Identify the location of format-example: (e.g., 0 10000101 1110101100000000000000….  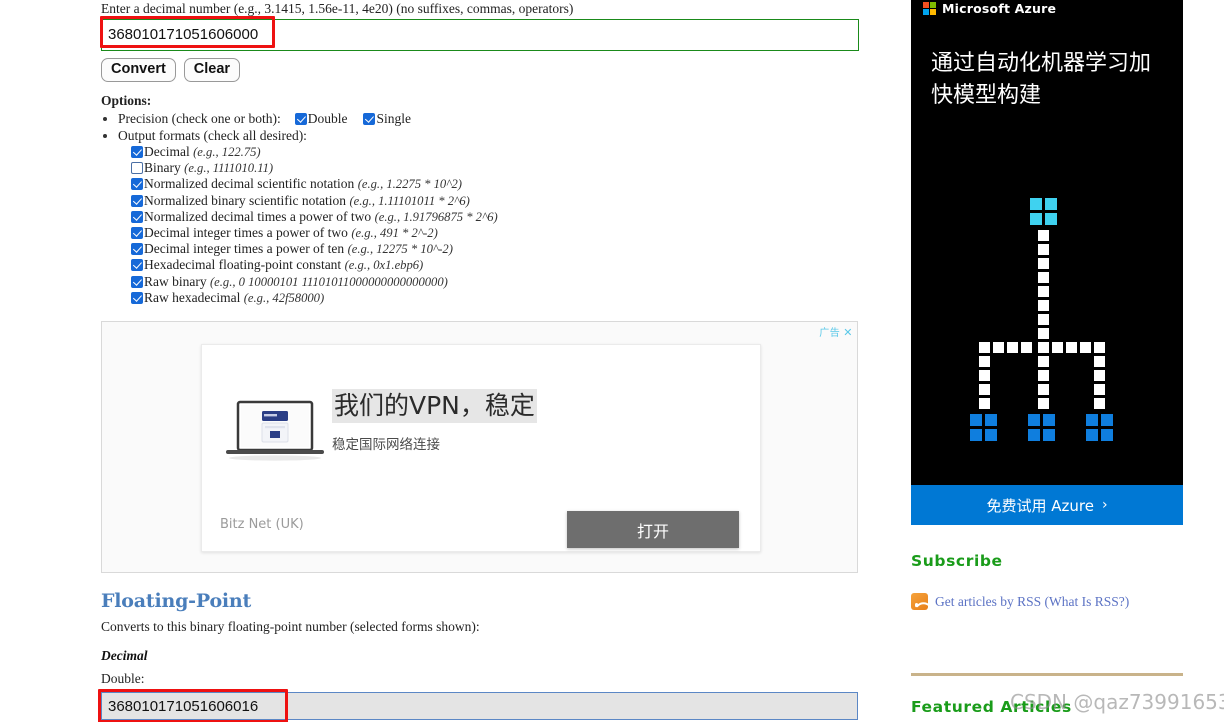
(328, 281).